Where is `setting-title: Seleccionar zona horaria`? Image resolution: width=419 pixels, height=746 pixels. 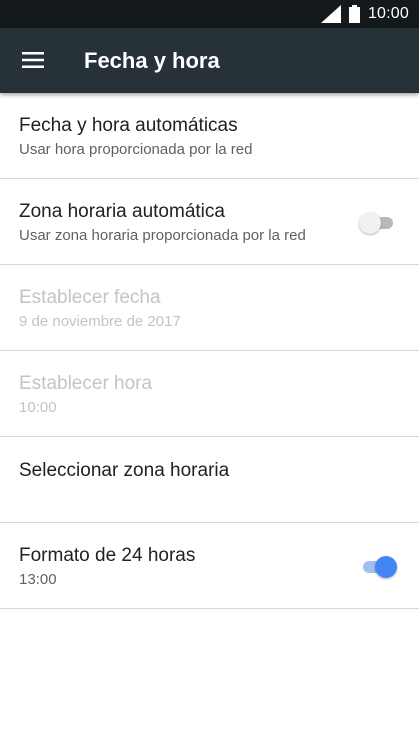
setting-title: Seleccionar zona horaria is located at coordinates (124, 470).